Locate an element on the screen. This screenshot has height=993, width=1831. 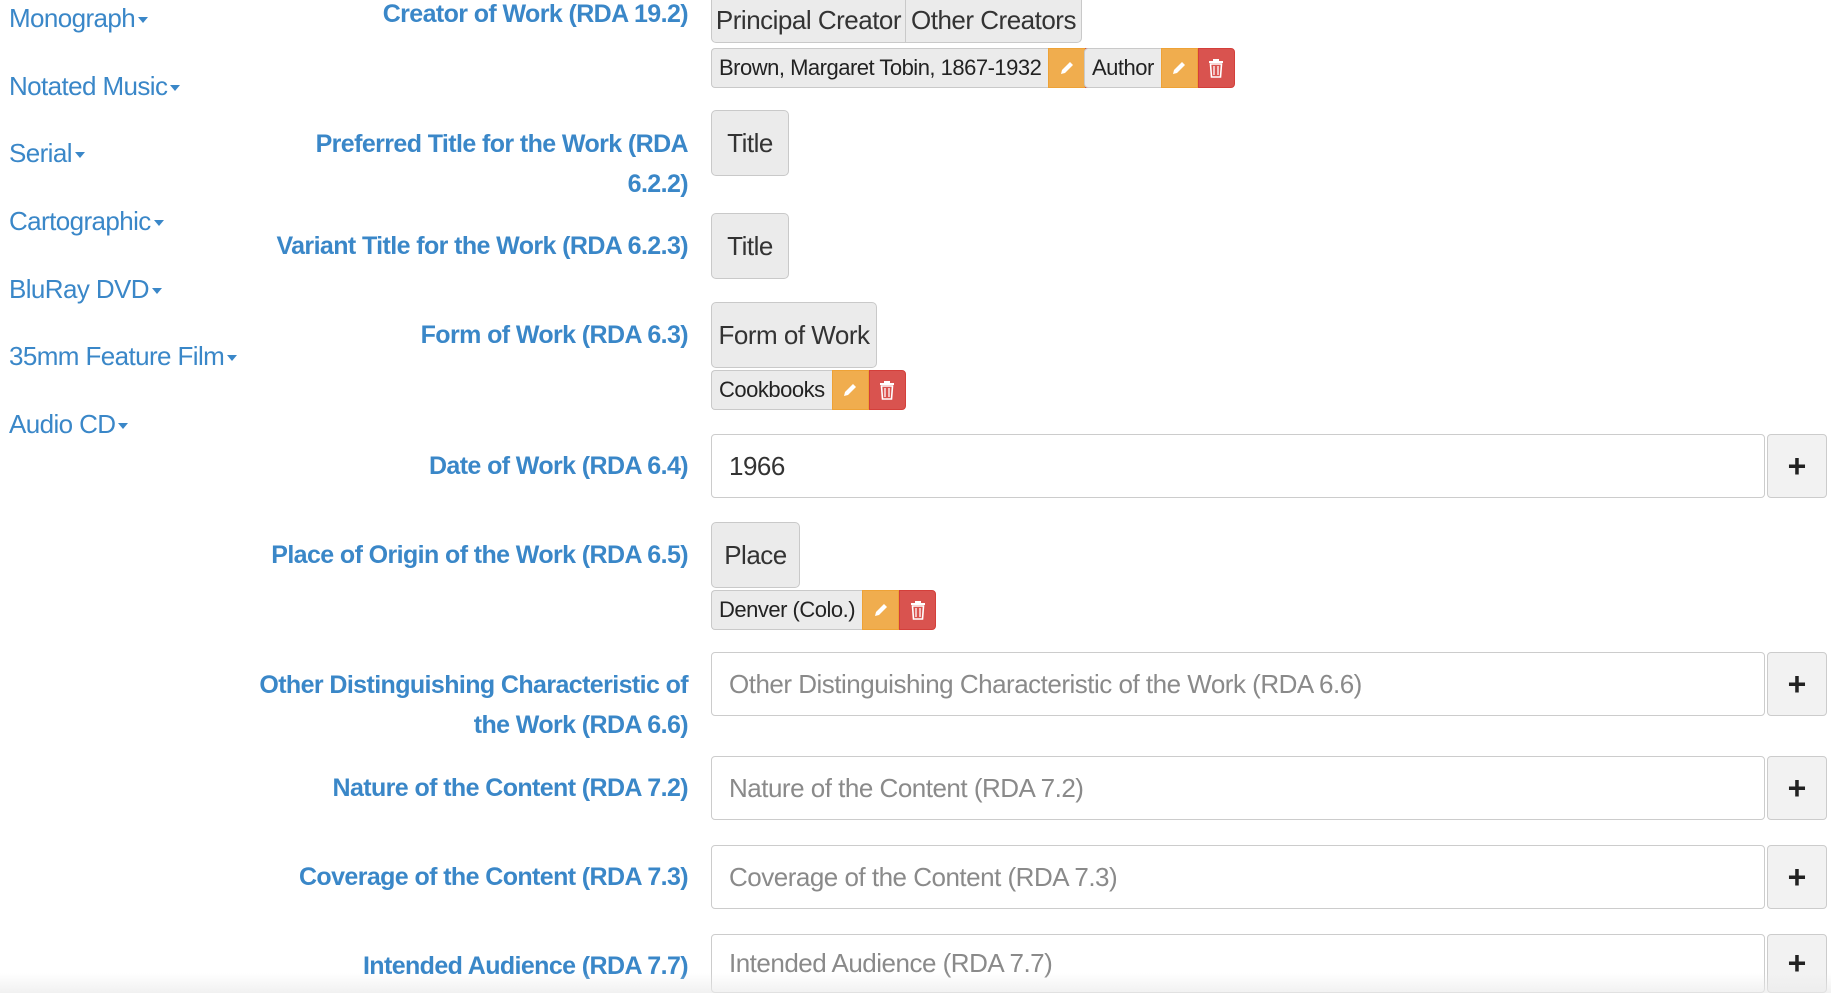
intended-audience-input is located at coordinates (1238, 963).